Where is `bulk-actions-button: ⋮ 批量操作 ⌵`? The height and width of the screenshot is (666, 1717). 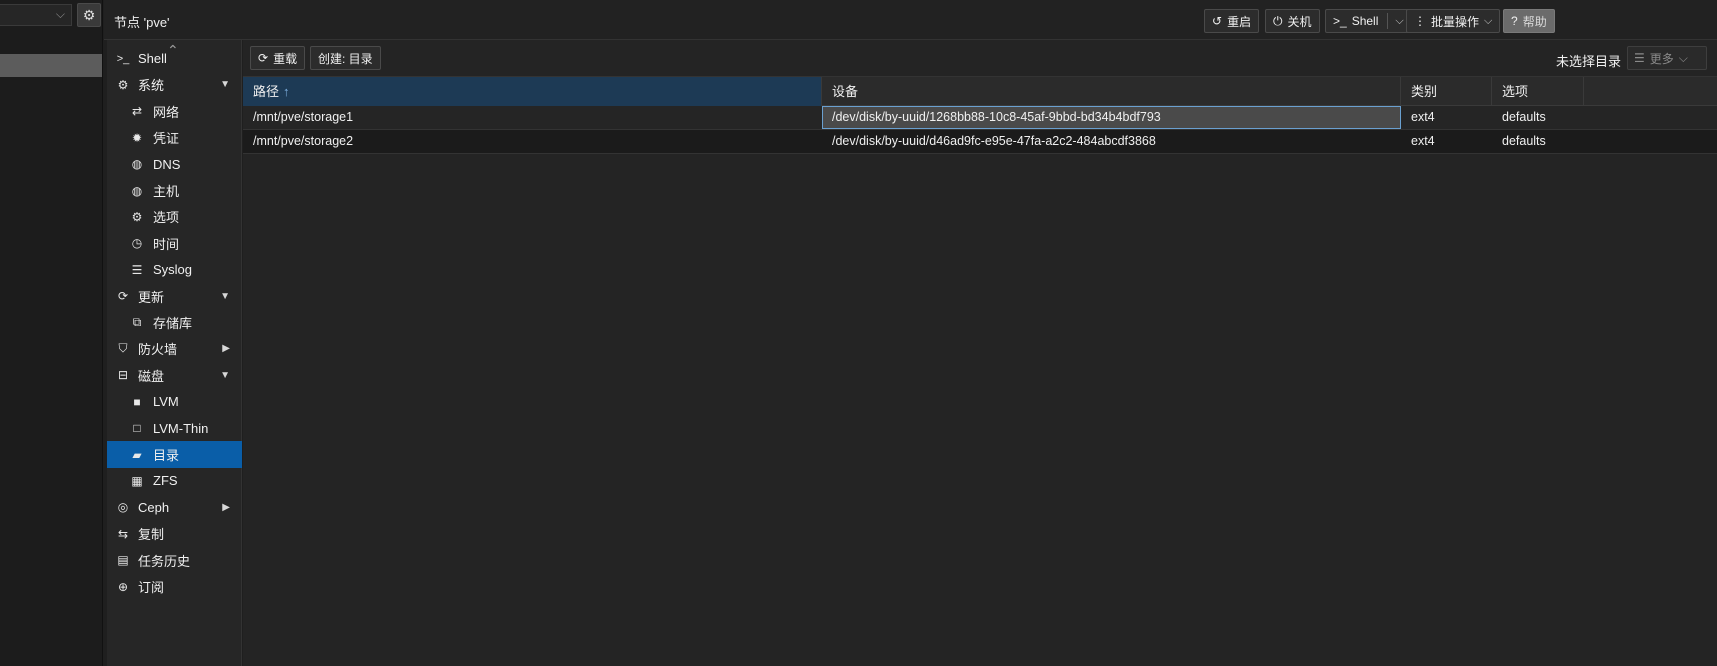 bulk-actions-button: ⋮ 批量操作 ⌵ is located at coordinates (1453, 21).